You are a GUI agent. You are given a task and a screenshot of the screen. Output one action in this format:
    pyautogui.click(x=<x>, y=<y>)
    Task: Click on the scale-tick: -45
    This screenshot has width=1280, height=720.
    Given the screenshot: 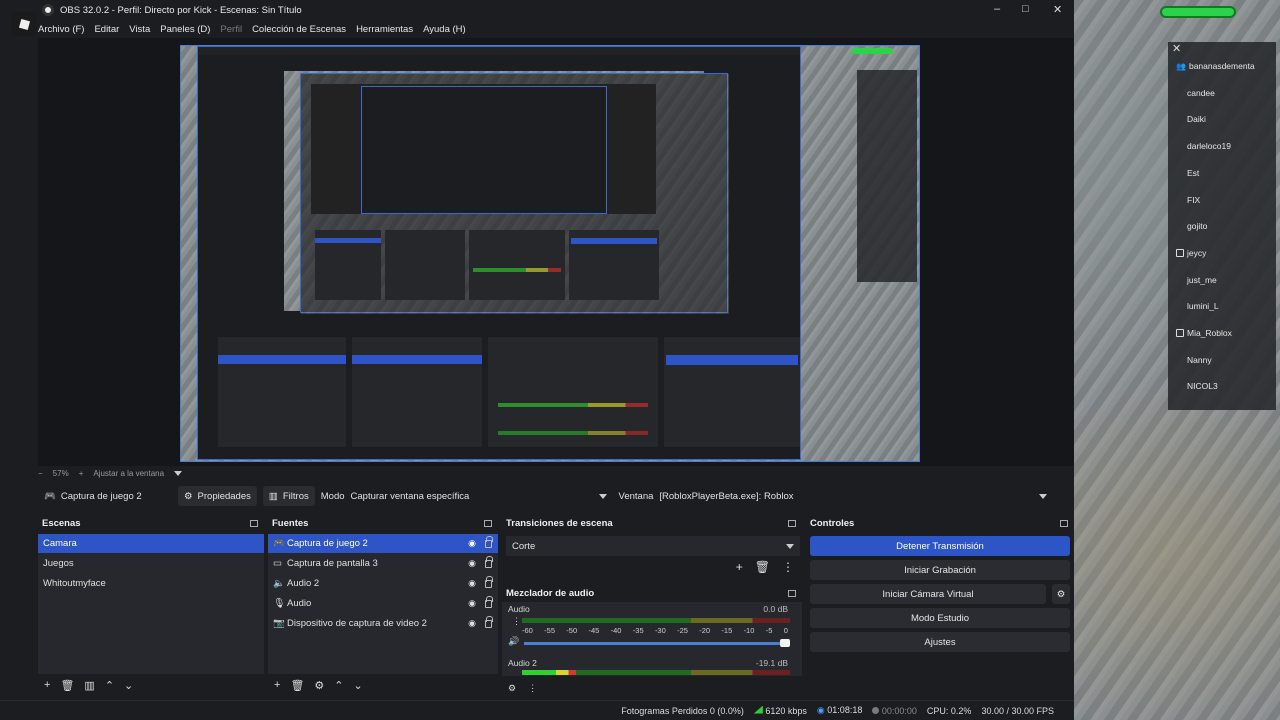 What is the action you would take?
    pyautogui.click(x=594, y=630)
    